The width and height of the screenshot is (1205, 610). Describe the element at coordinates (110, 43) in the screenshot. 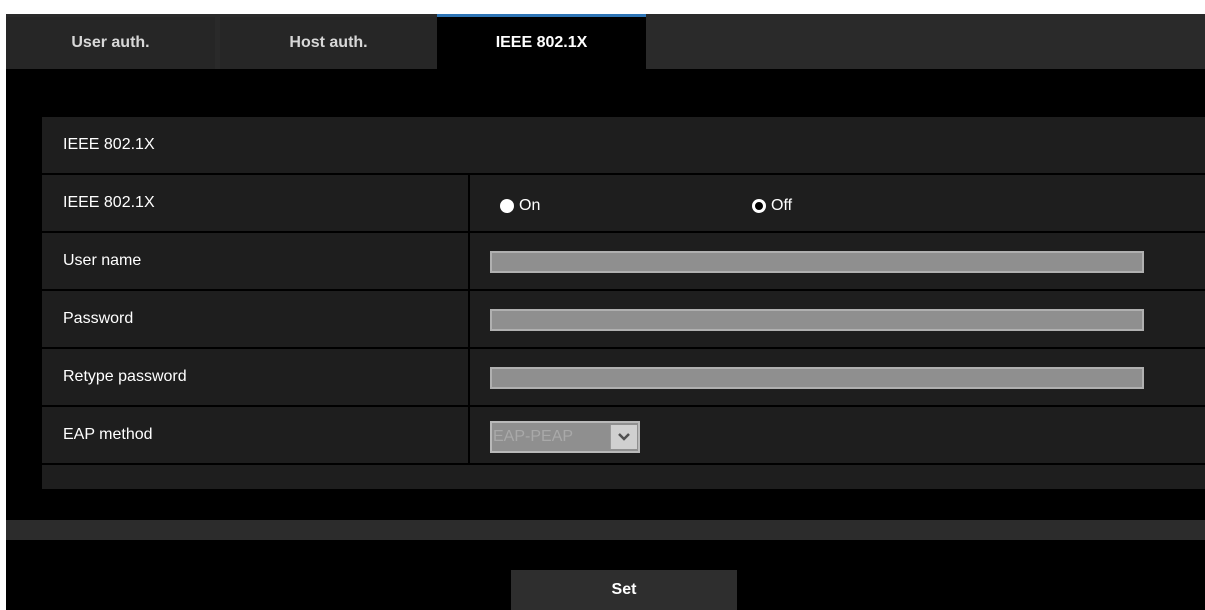

I see `tab-user-auth: User auth.` at that location.